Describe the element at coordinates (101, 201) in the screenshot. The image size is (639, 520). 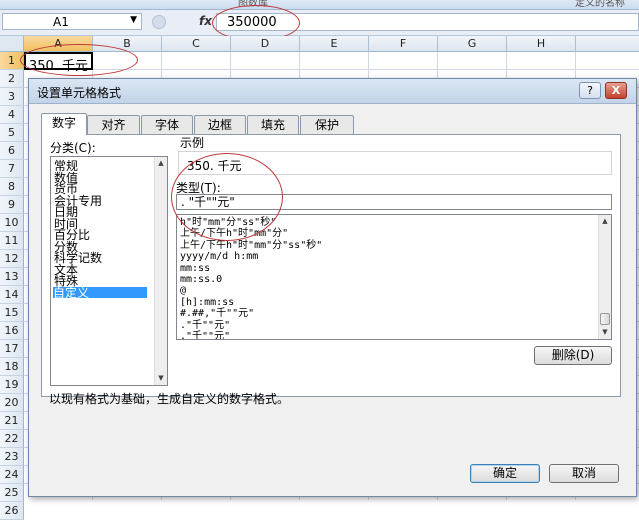
I see `category-item: 会计专用` at that location.